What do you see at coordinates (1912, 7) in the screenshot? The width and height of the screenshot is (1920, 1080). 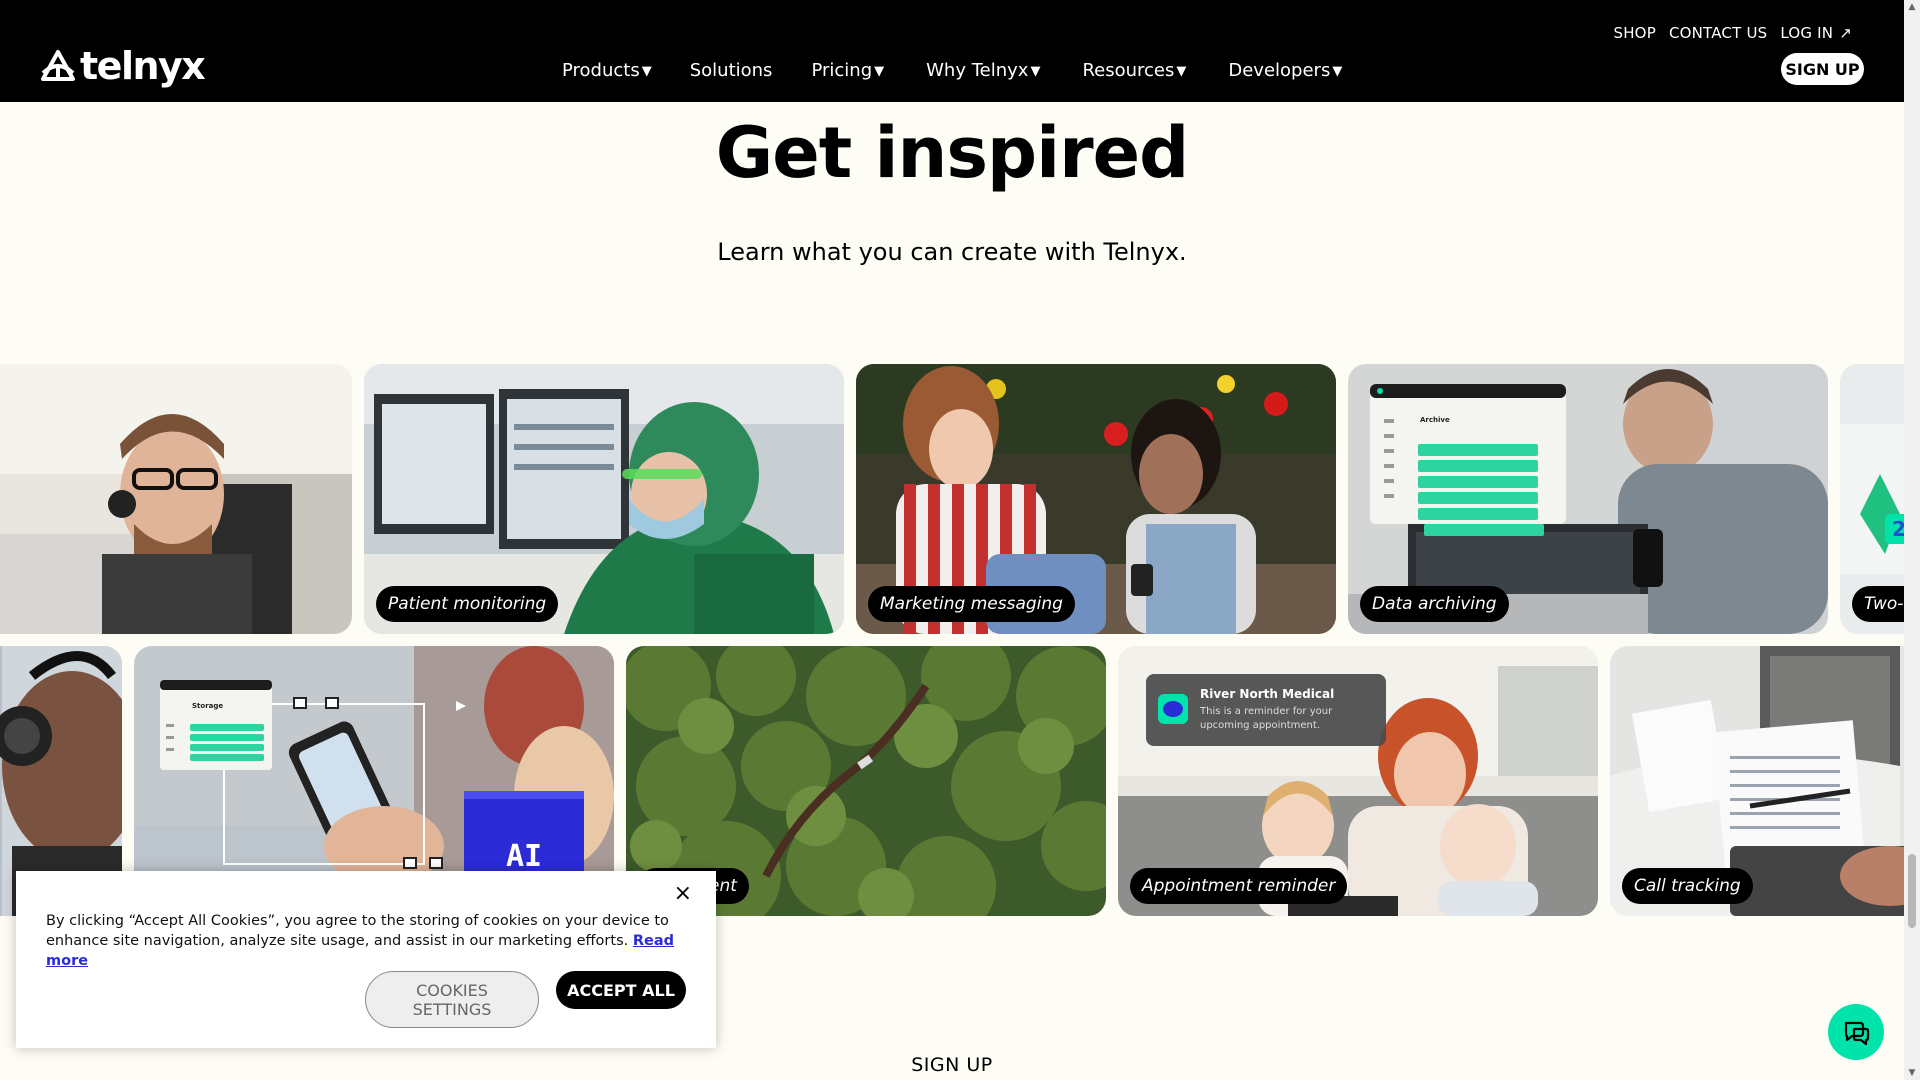 I see `scroll-up-arrow-icon: ▲` at bounding box center [1912, 7].